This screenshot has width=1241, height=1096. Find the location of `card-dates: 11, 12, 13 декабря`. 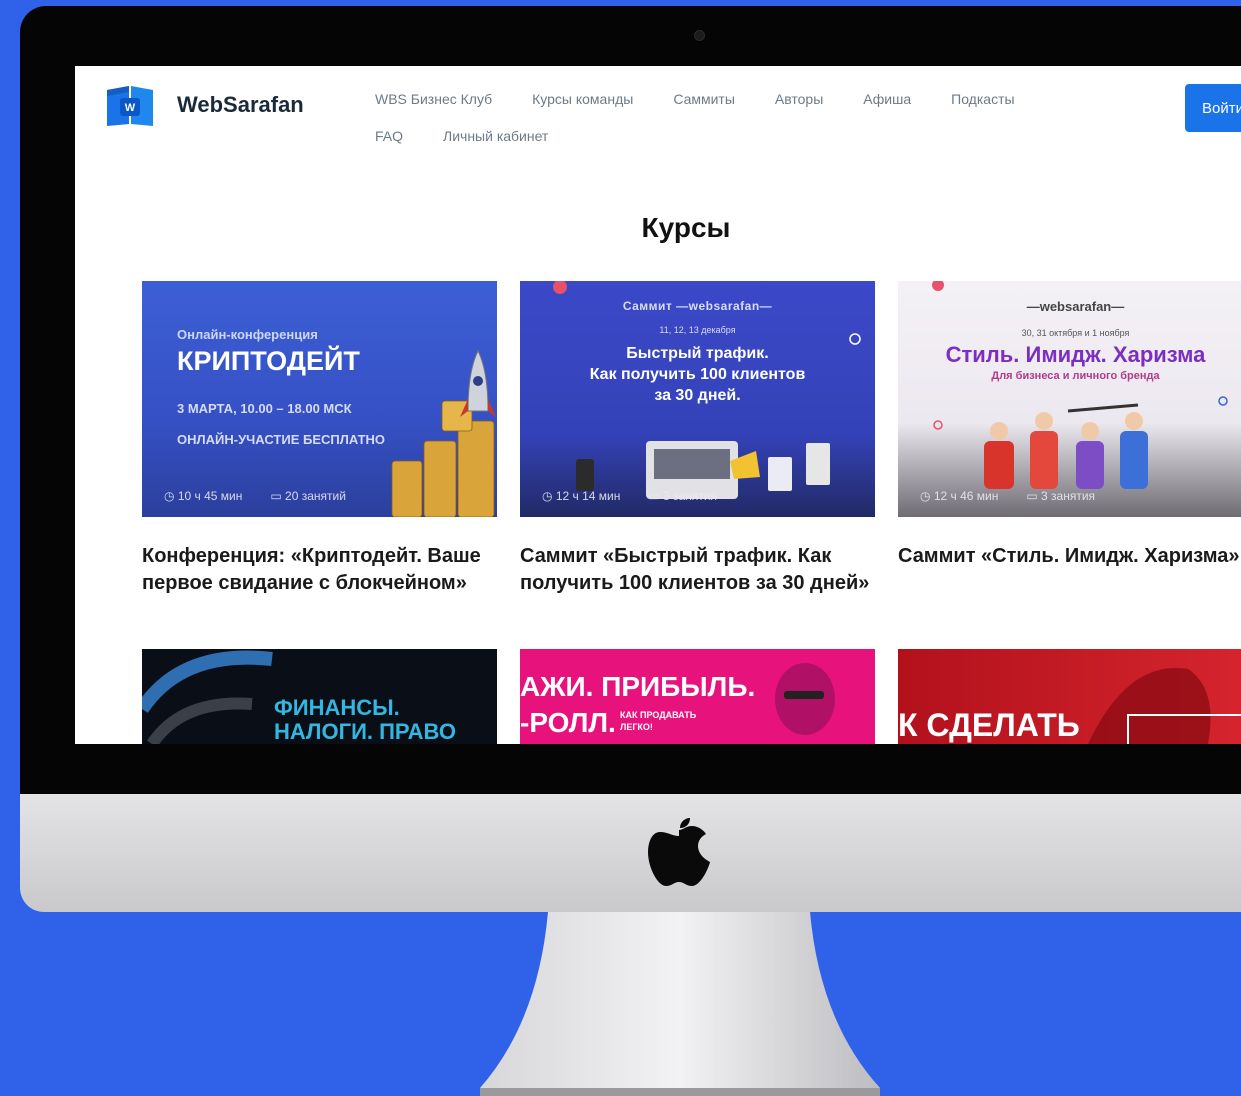

card-dates: 11, 12, 13 декабря is located at coordinates (697, 330).